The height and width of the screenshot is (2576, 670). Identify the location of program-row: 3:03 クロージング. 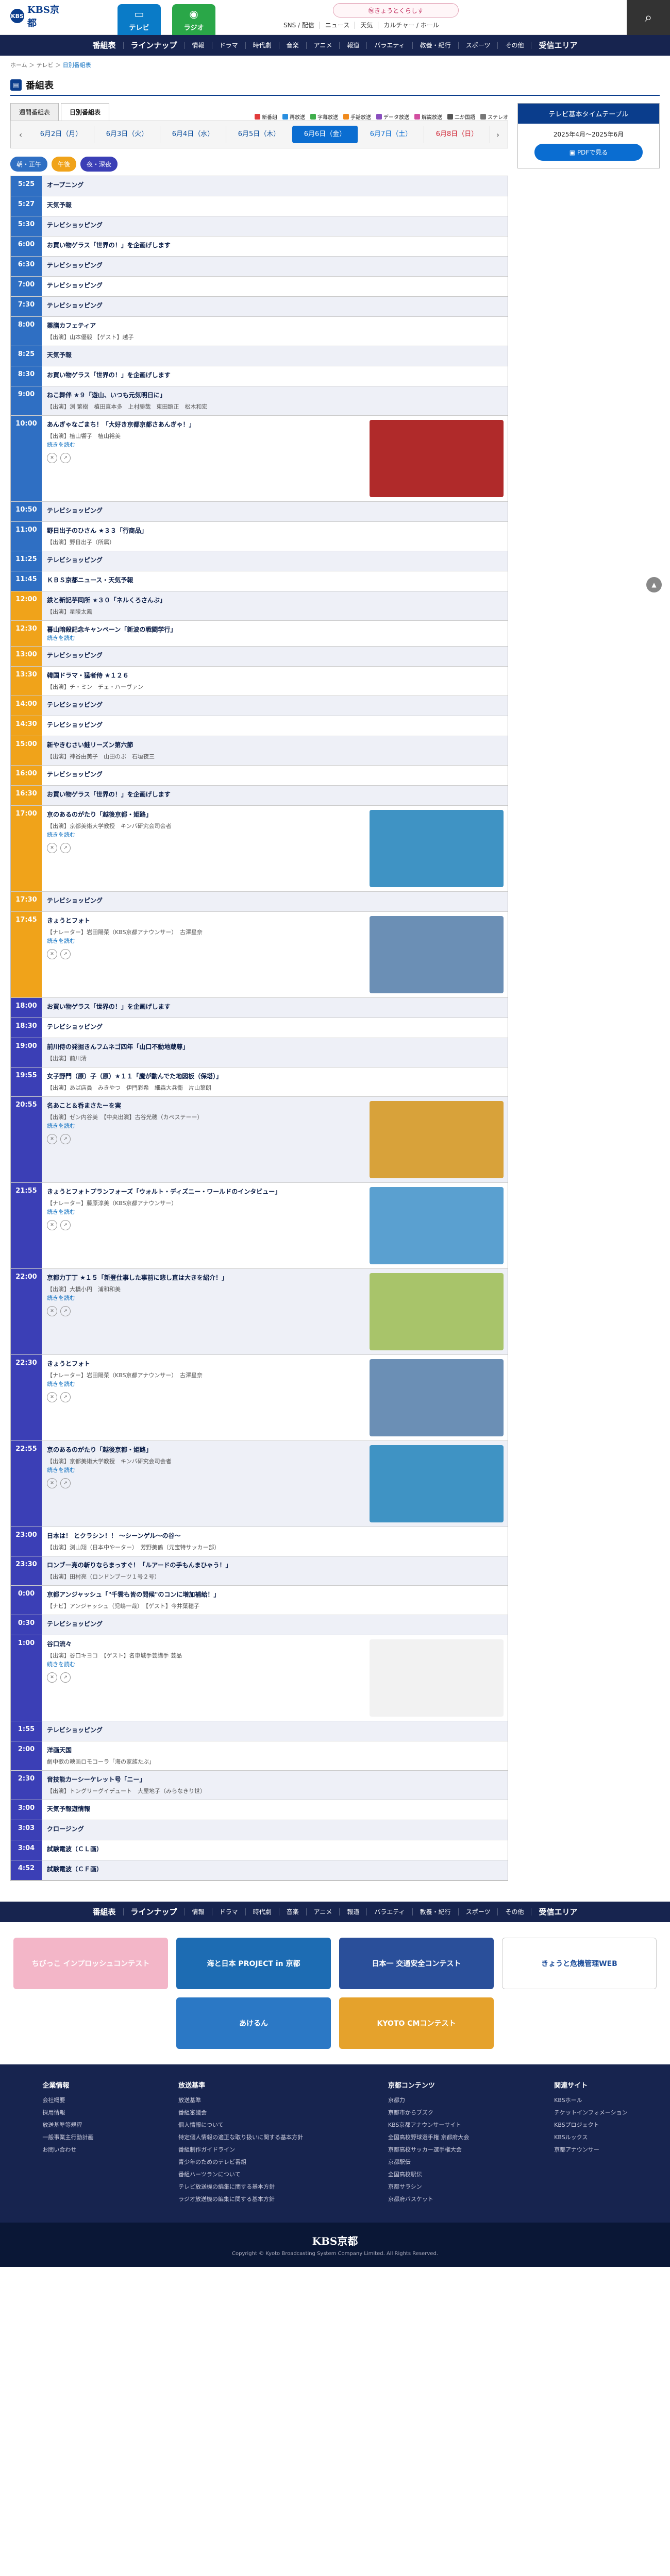
(259, 1830).